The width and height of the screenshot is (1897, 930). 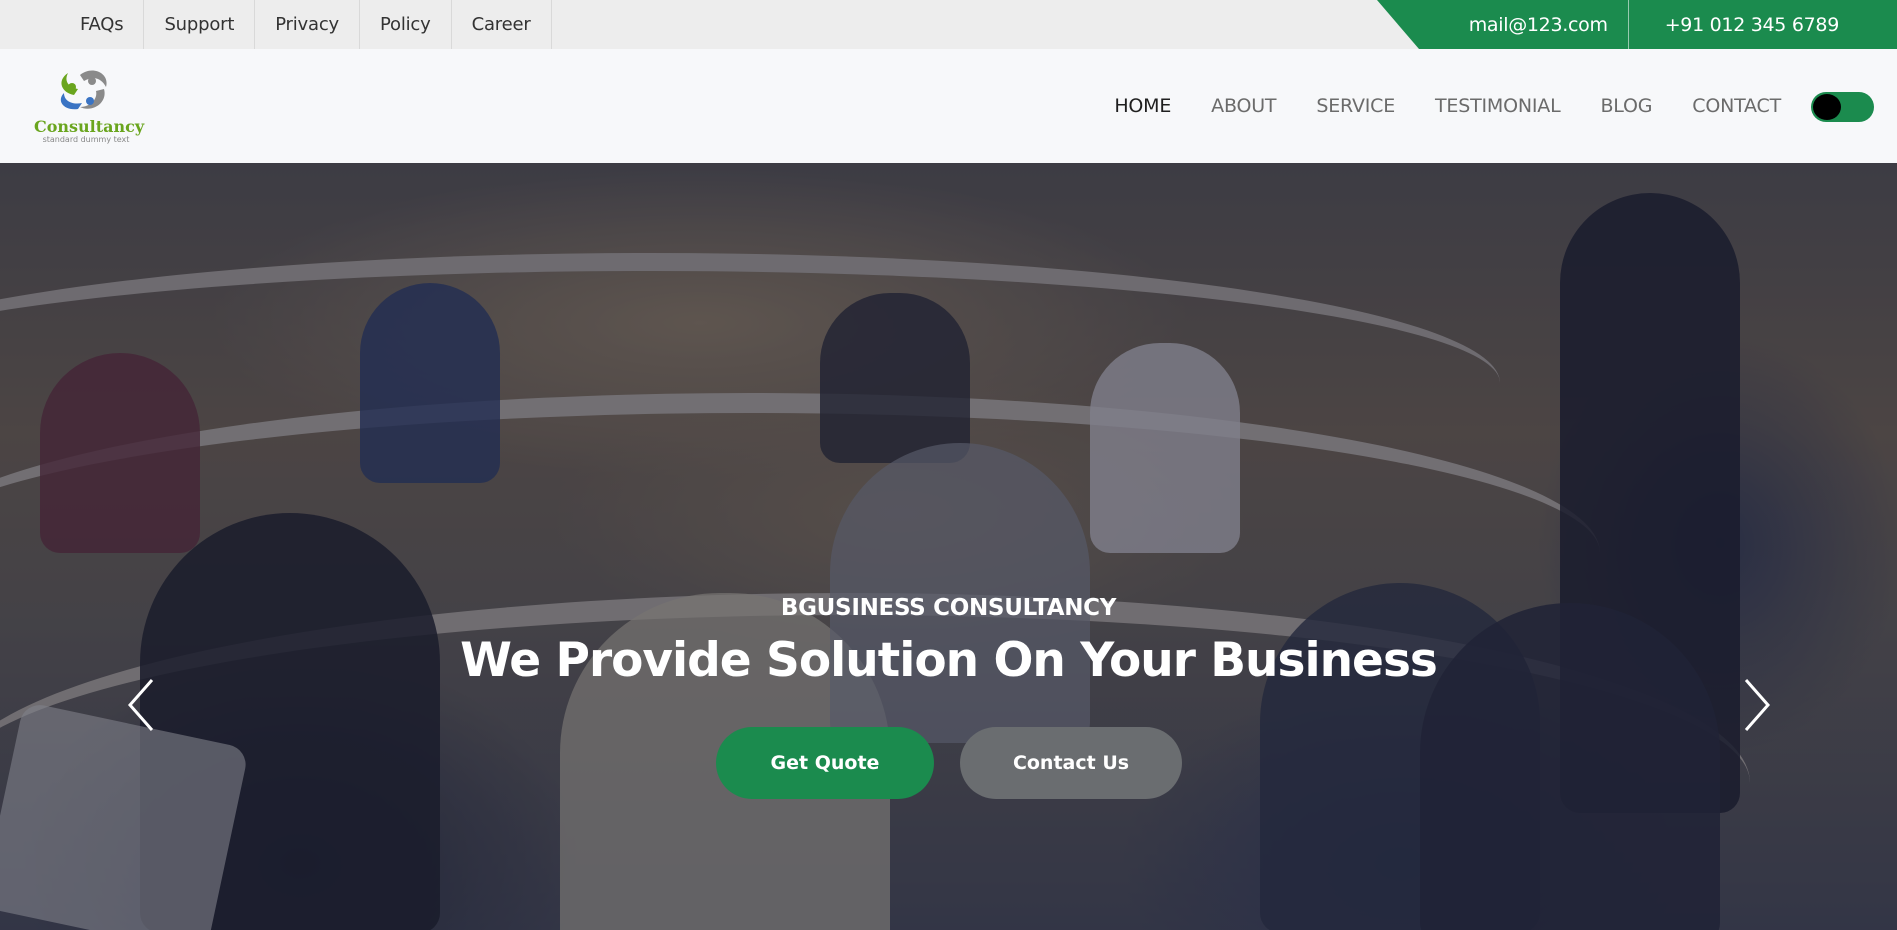 What do you see at coordinates (83, 90) in the screenshot?
I see `logo-mark-icon` at bounding box center [83, 90].